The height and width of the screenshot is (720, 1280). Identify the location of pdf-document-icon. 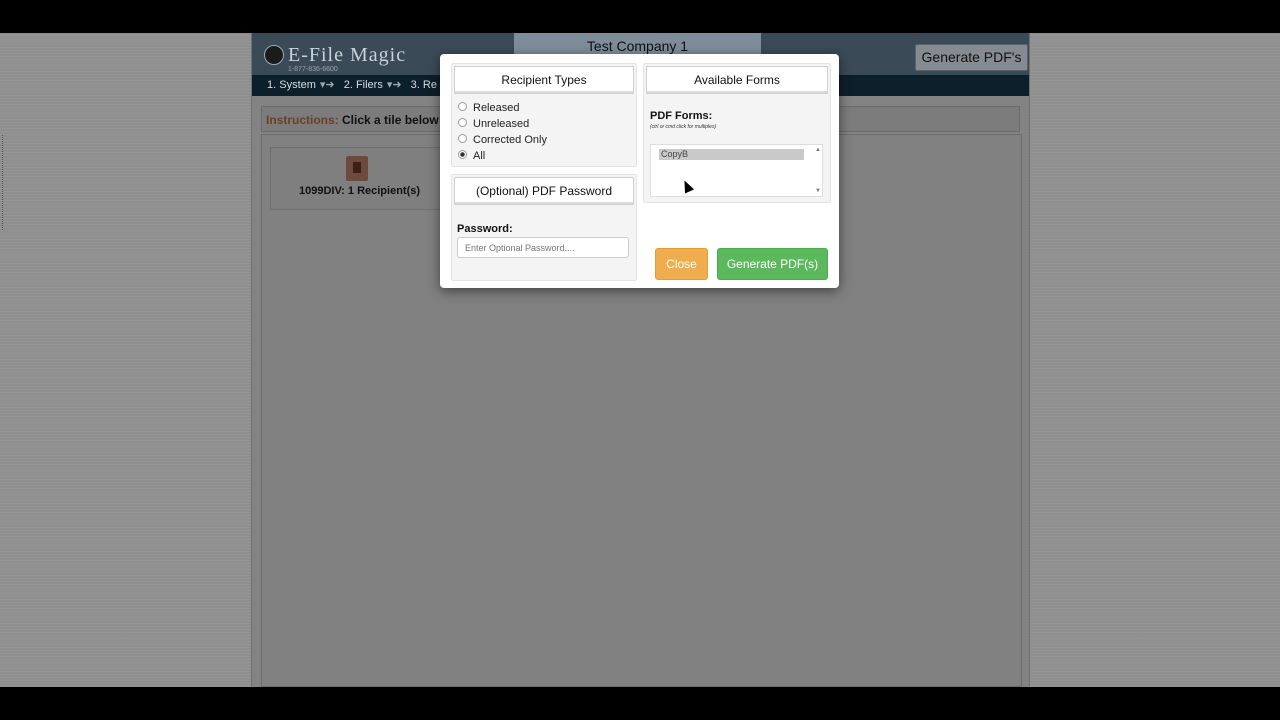
(357, 168).